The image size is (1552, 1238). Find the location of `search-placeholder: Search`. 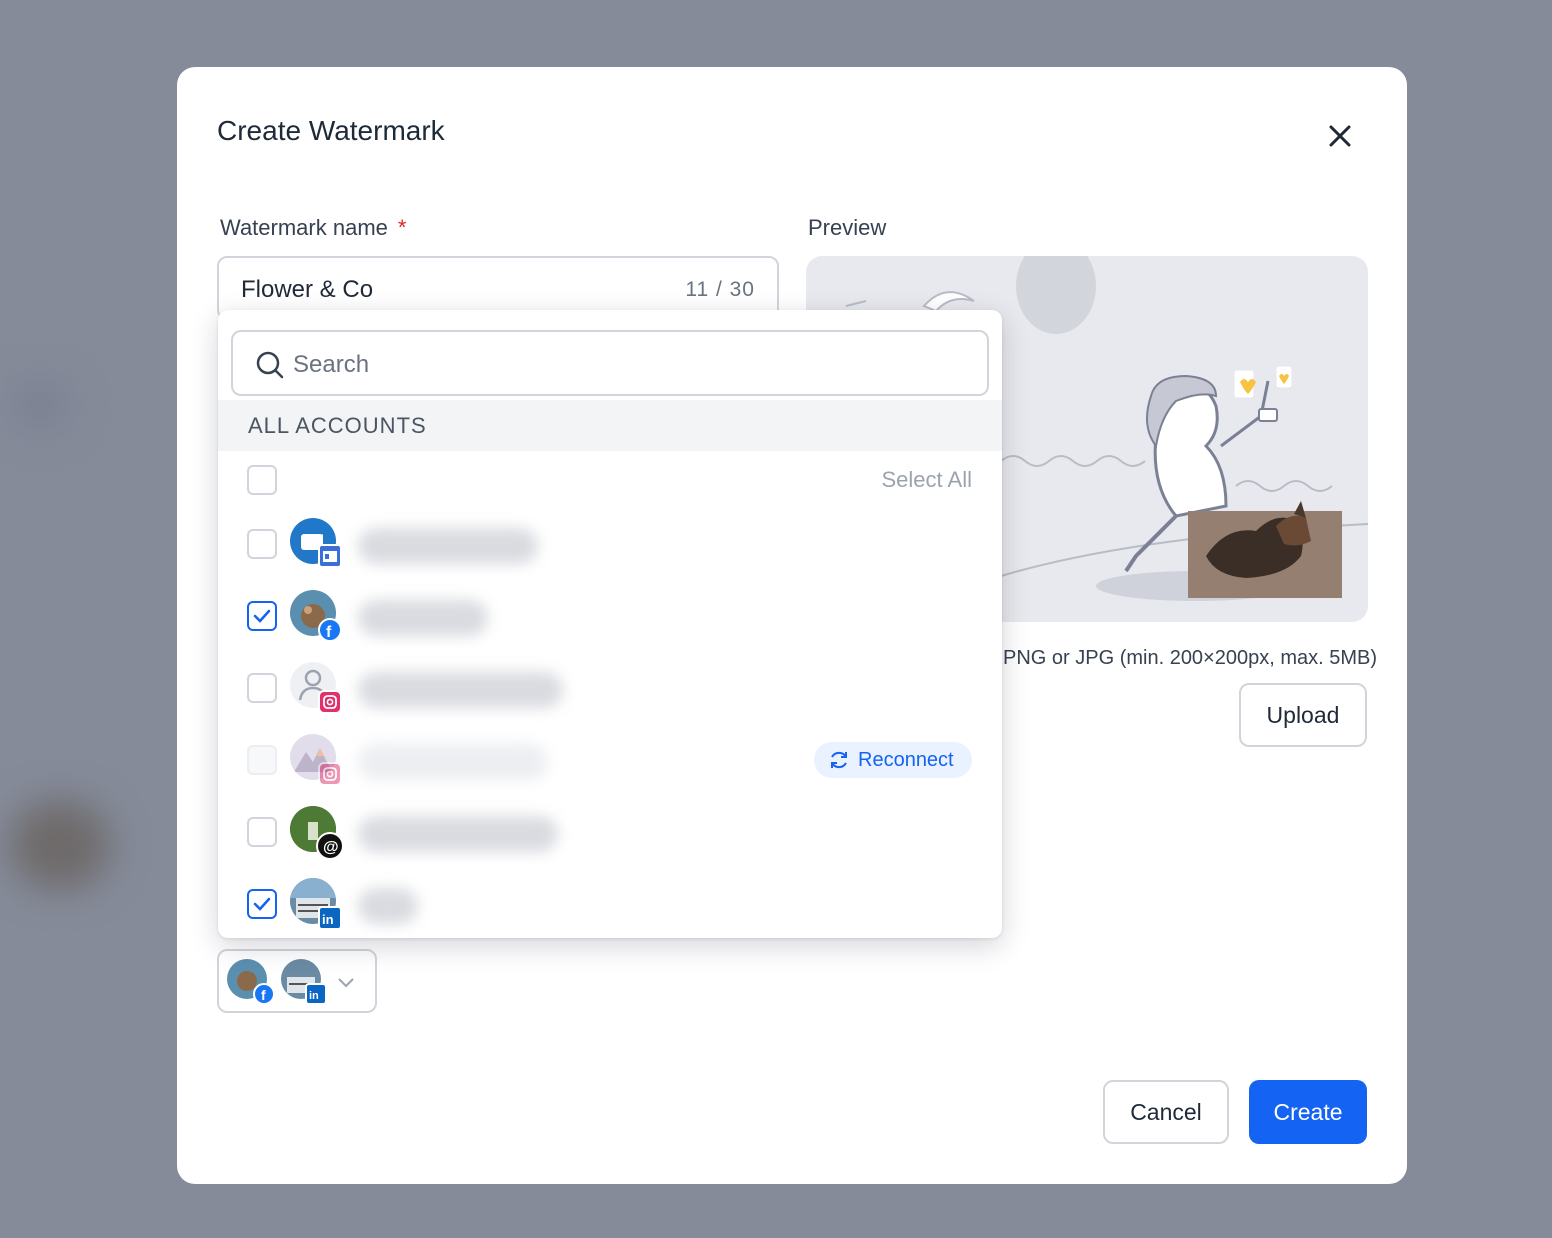

search-placeholder: Search is located at coordinates (331, 364).